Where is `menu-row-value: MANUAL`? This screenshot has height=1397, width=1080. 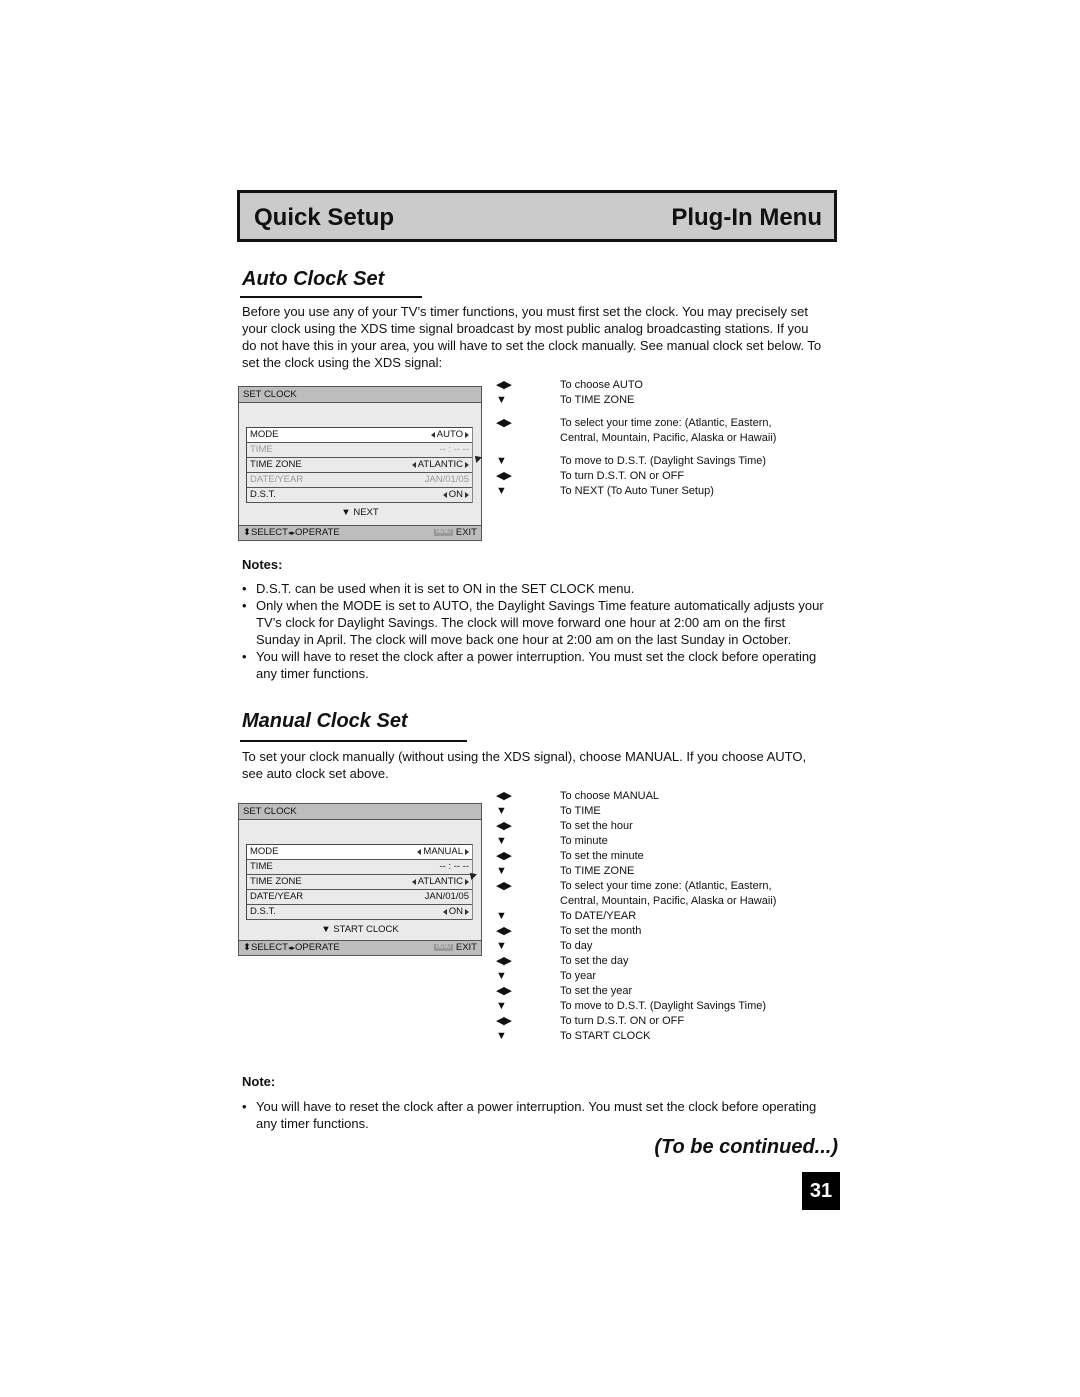
menu-row-value: MANUAL is located at coordinates (443, 851).